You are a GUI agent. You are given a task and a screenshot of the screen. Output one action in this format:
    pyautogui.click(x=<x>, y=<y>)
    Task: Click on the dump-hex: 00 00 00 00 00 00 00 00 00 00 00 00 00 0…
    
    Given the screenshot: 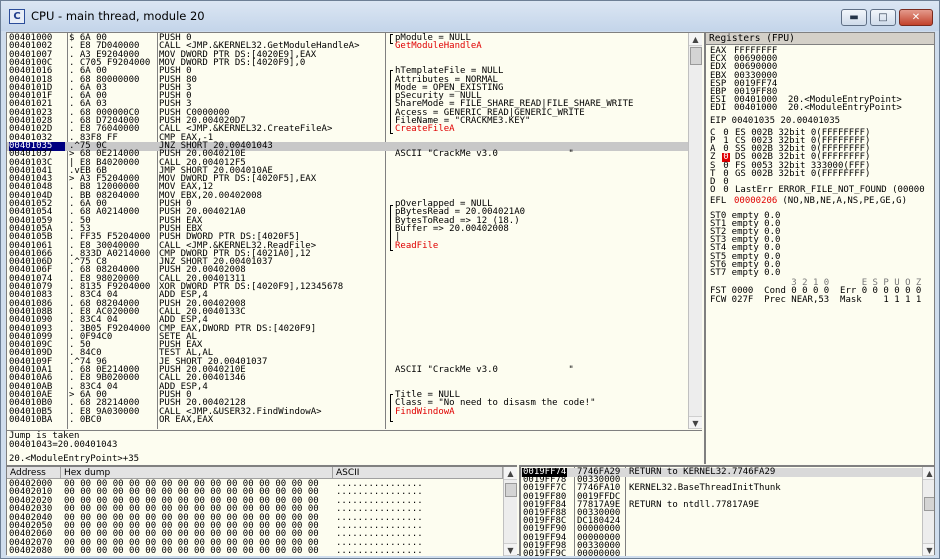 What is the action you would take?
    pyautogui.click(x=191, y=551)
    